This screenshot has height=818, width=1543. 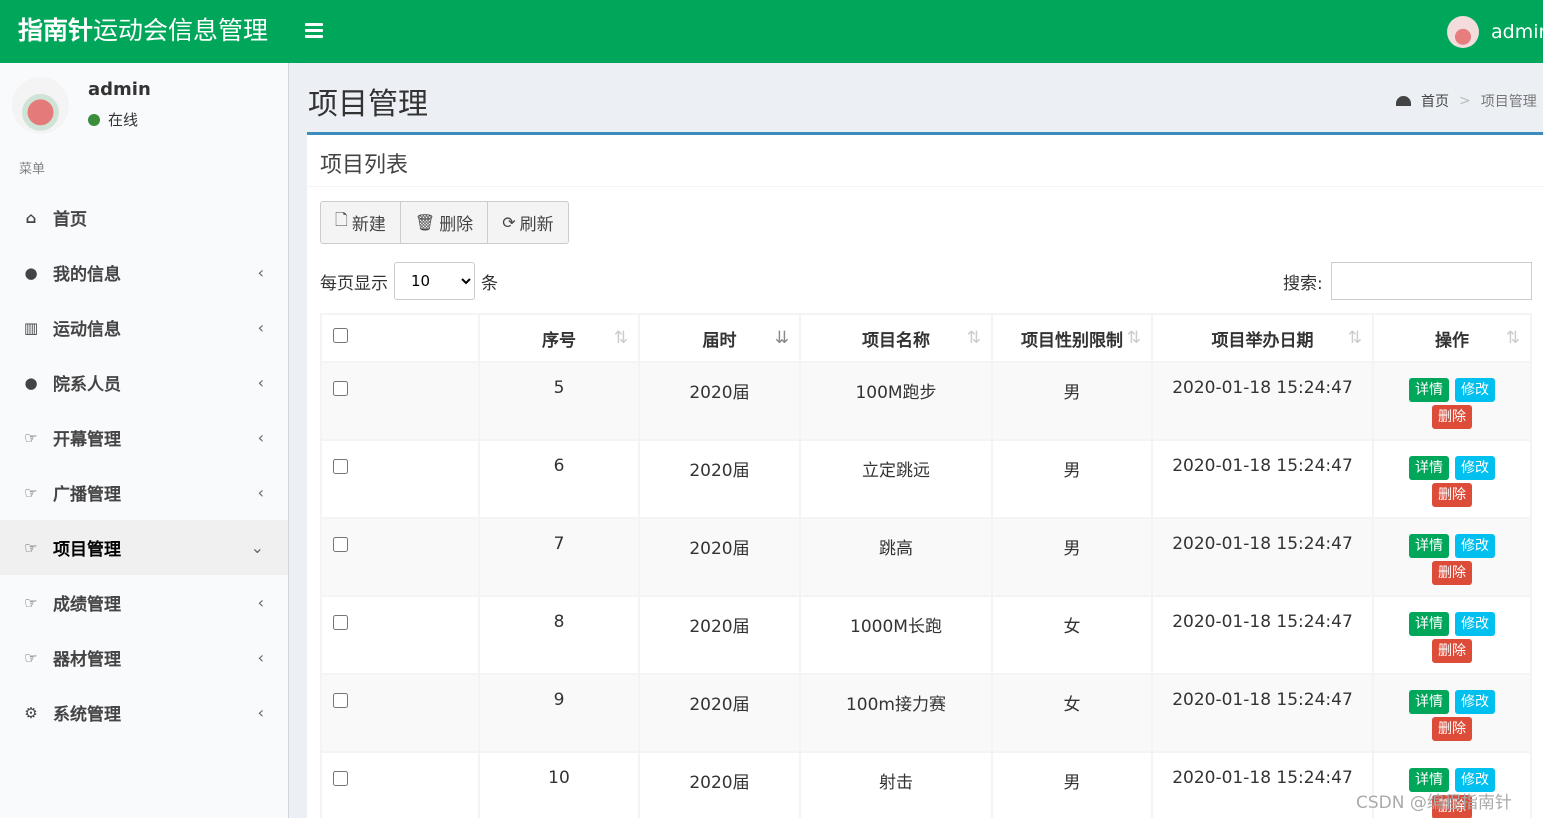 I want to click on toolbar: 🗋 新建 🗑 删除 ⟳ 刷新, so click(x=444, y=222).